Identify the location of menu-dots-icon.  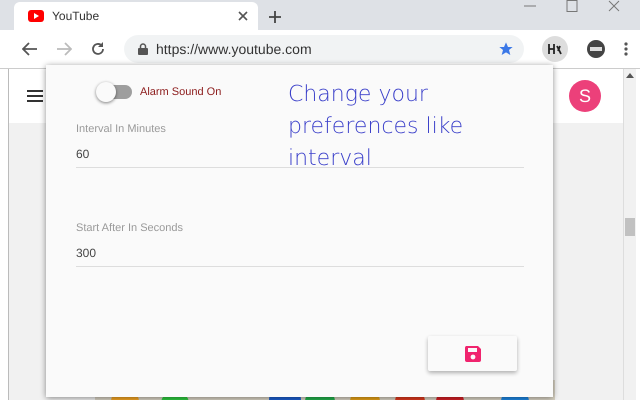
(626, 49).